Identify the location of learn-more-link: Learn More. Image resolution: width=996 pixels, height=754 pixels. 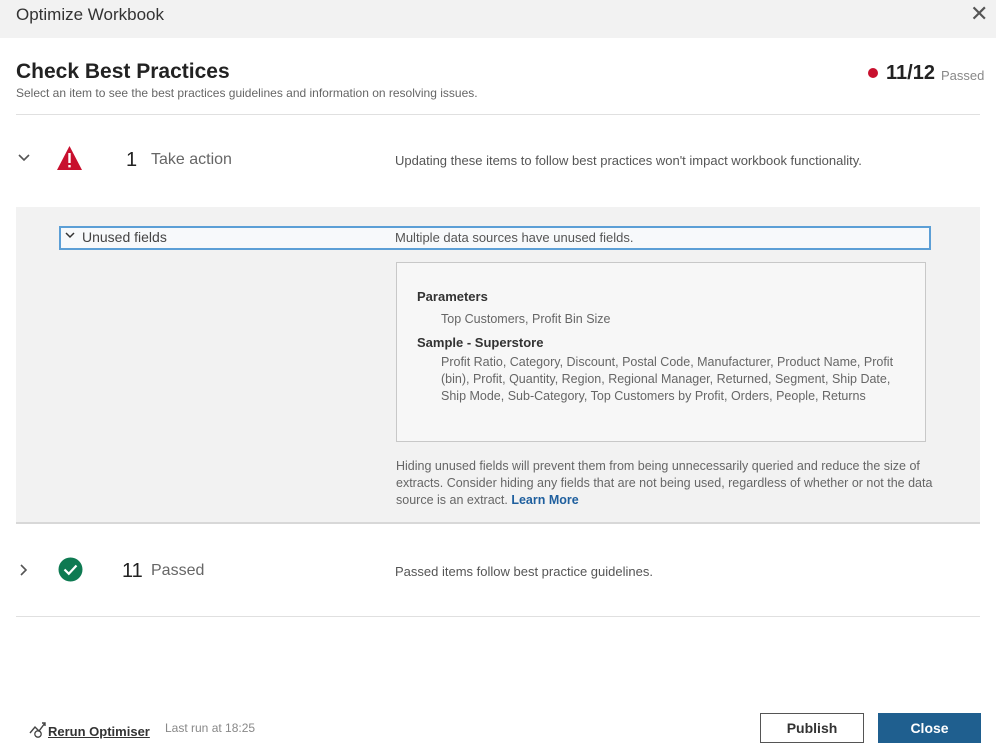
(544, 500).